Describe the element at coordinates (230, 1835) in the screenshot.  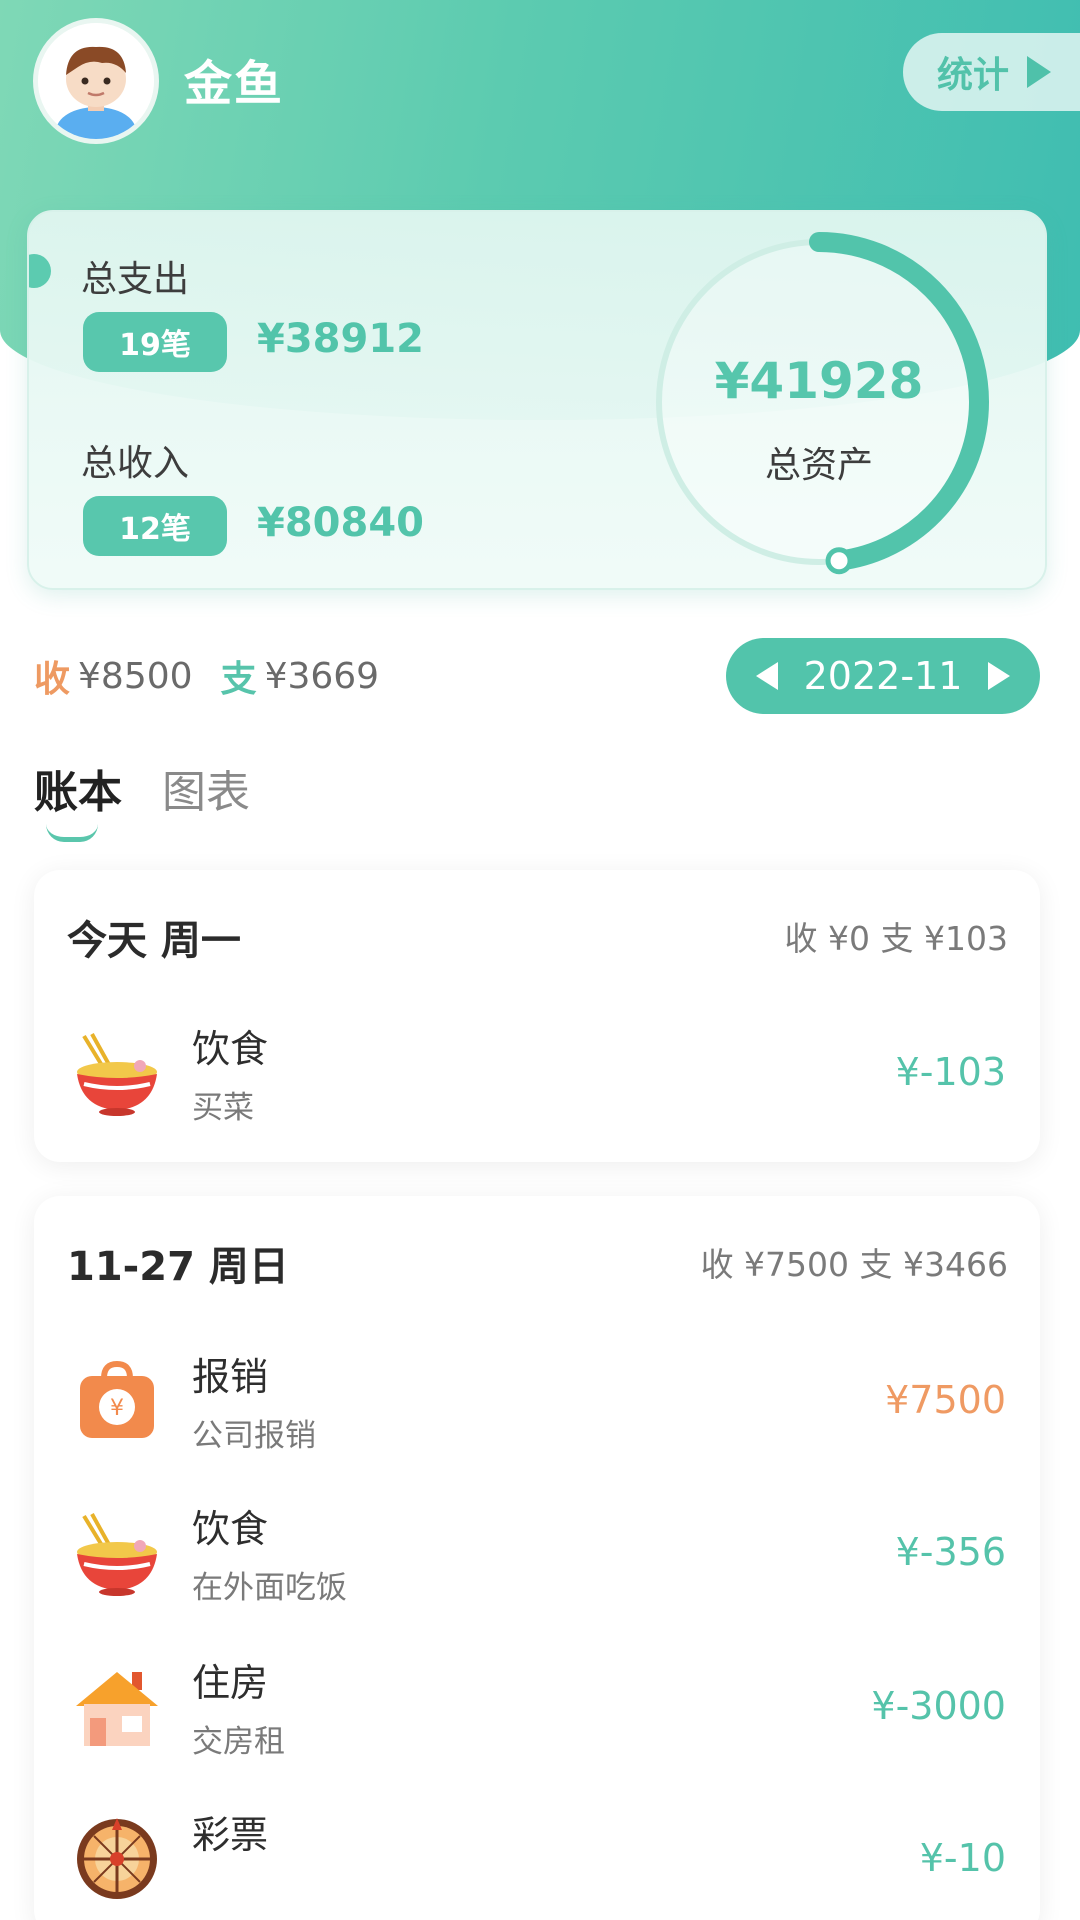
I see `entry-category: 彩票` at that location.